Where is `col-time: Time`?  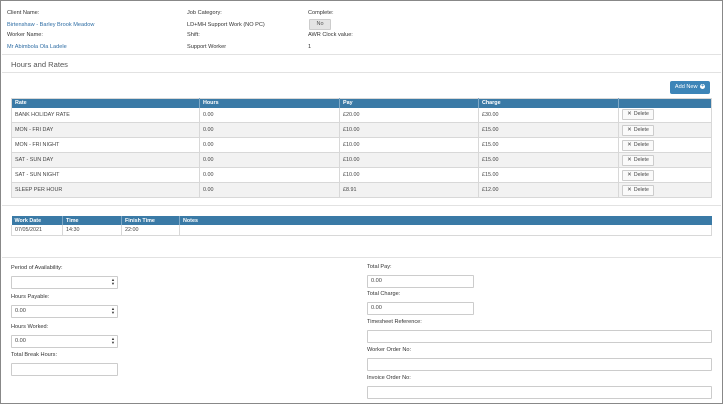 col-time: Time is located at coordinates (92, 220).